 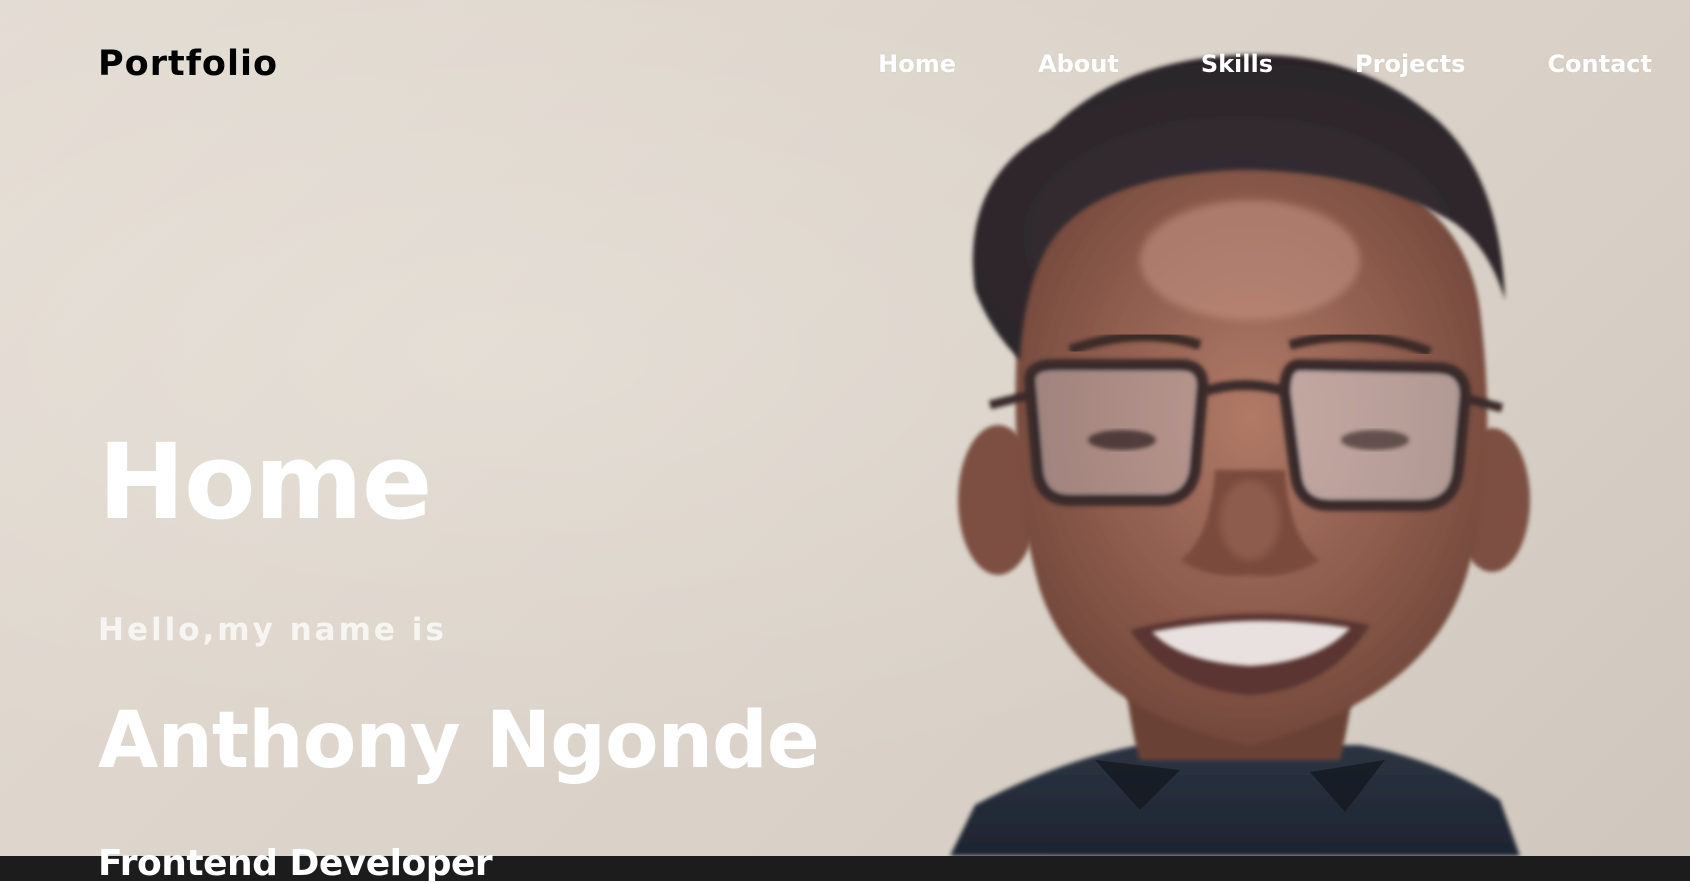 What do you see at coordinates (188, 64) in the screenshot?
I see `site-logo: Portfolio` at bounding box center [188, 64].